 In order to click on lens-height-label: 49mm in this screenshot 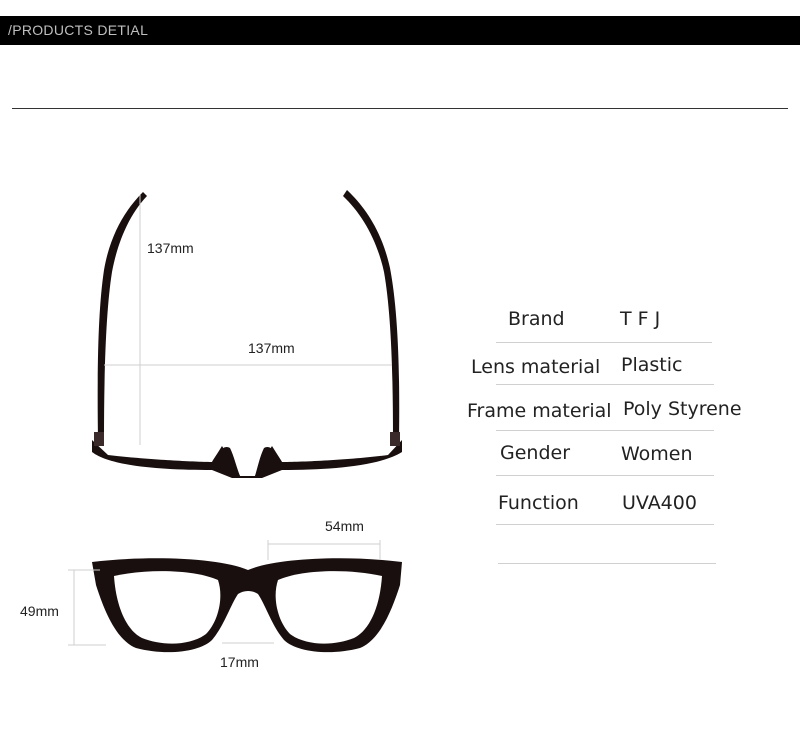, I will do `click(39, 611)`.